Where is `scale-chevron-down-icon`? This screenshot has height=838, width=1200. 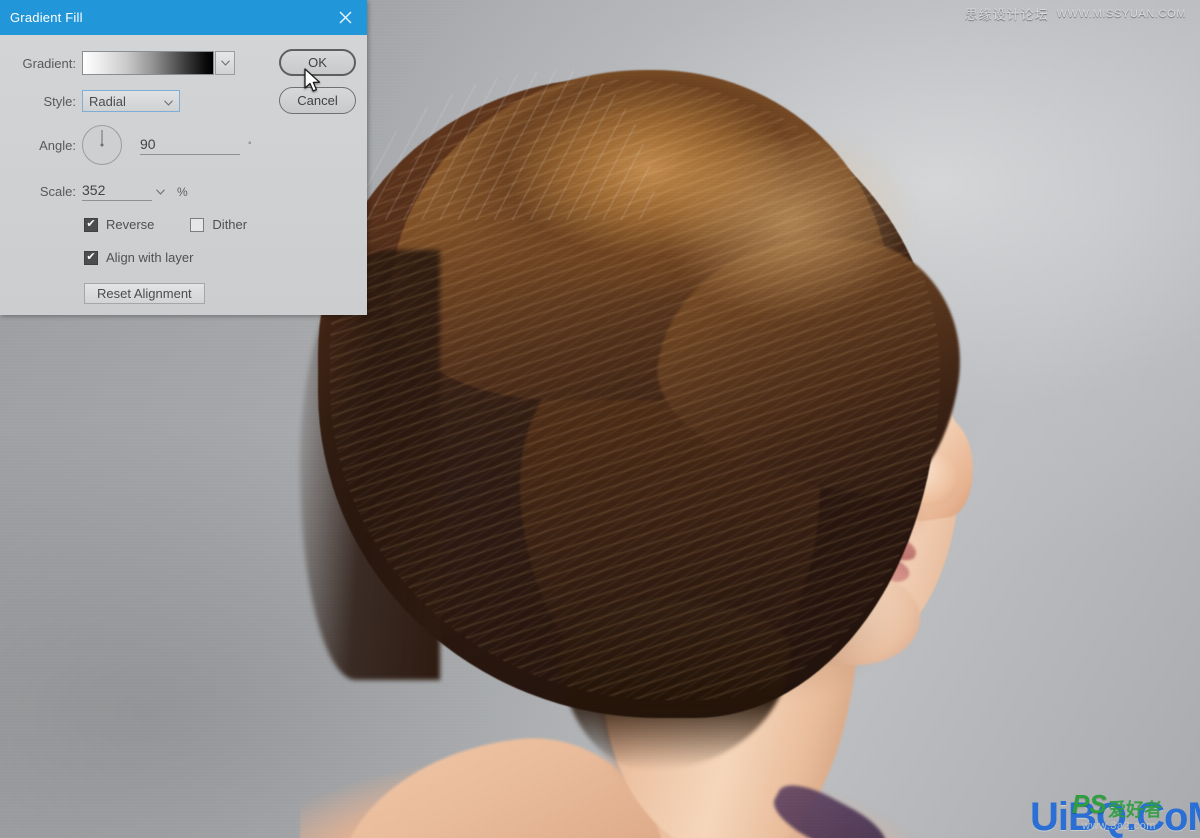
scale-chevron-down-icon is located at coordinates (160, 192).